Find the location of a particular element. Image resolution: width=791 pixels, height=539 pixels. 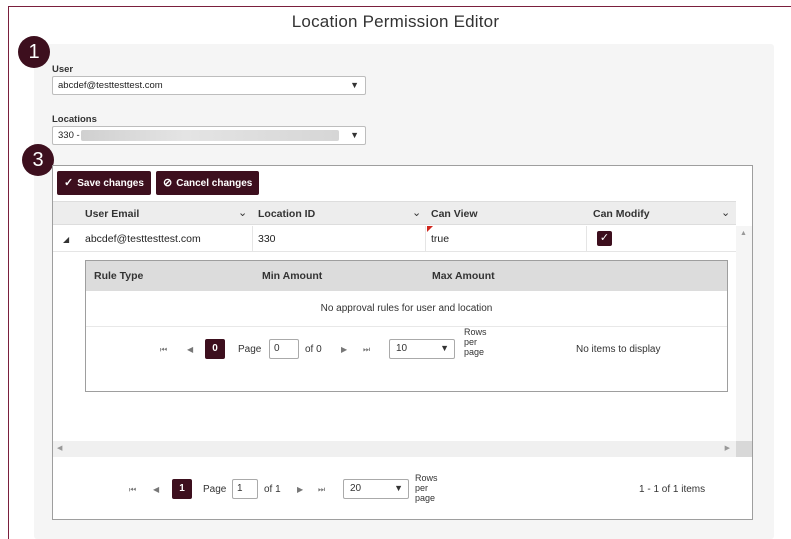

page-size-select: 20 ▼ is located at coordinates (376, 489).